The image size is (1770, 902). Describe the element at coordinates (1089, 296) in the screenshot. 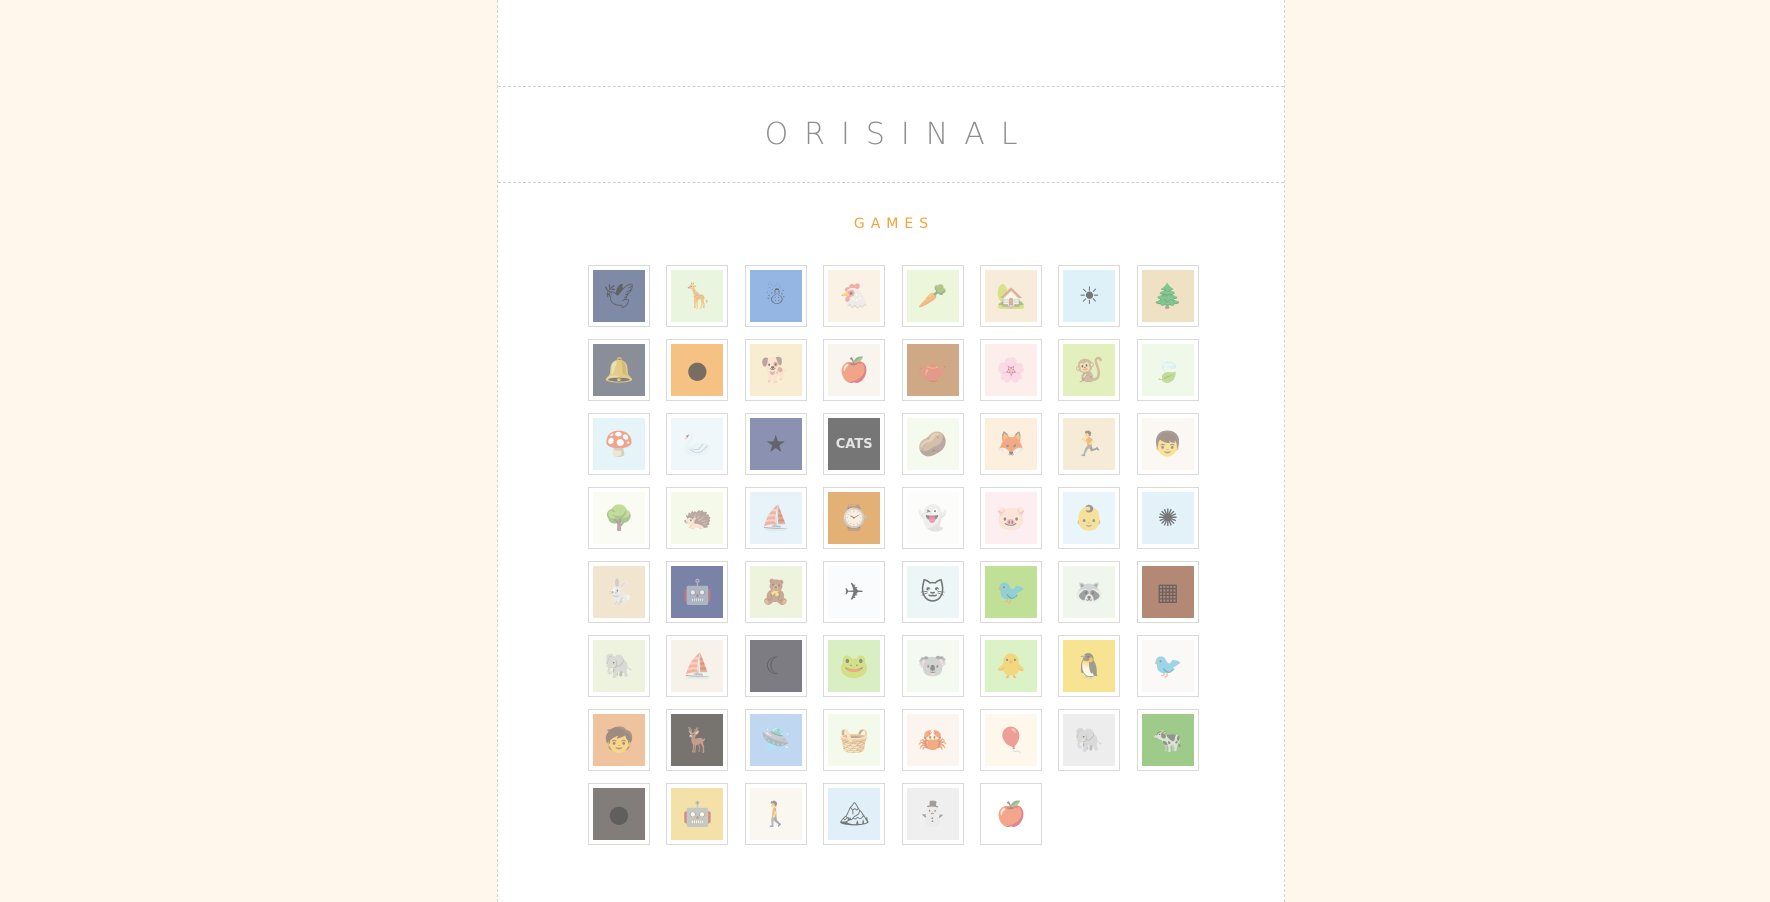

I see `game-tile: ☀` at that location.